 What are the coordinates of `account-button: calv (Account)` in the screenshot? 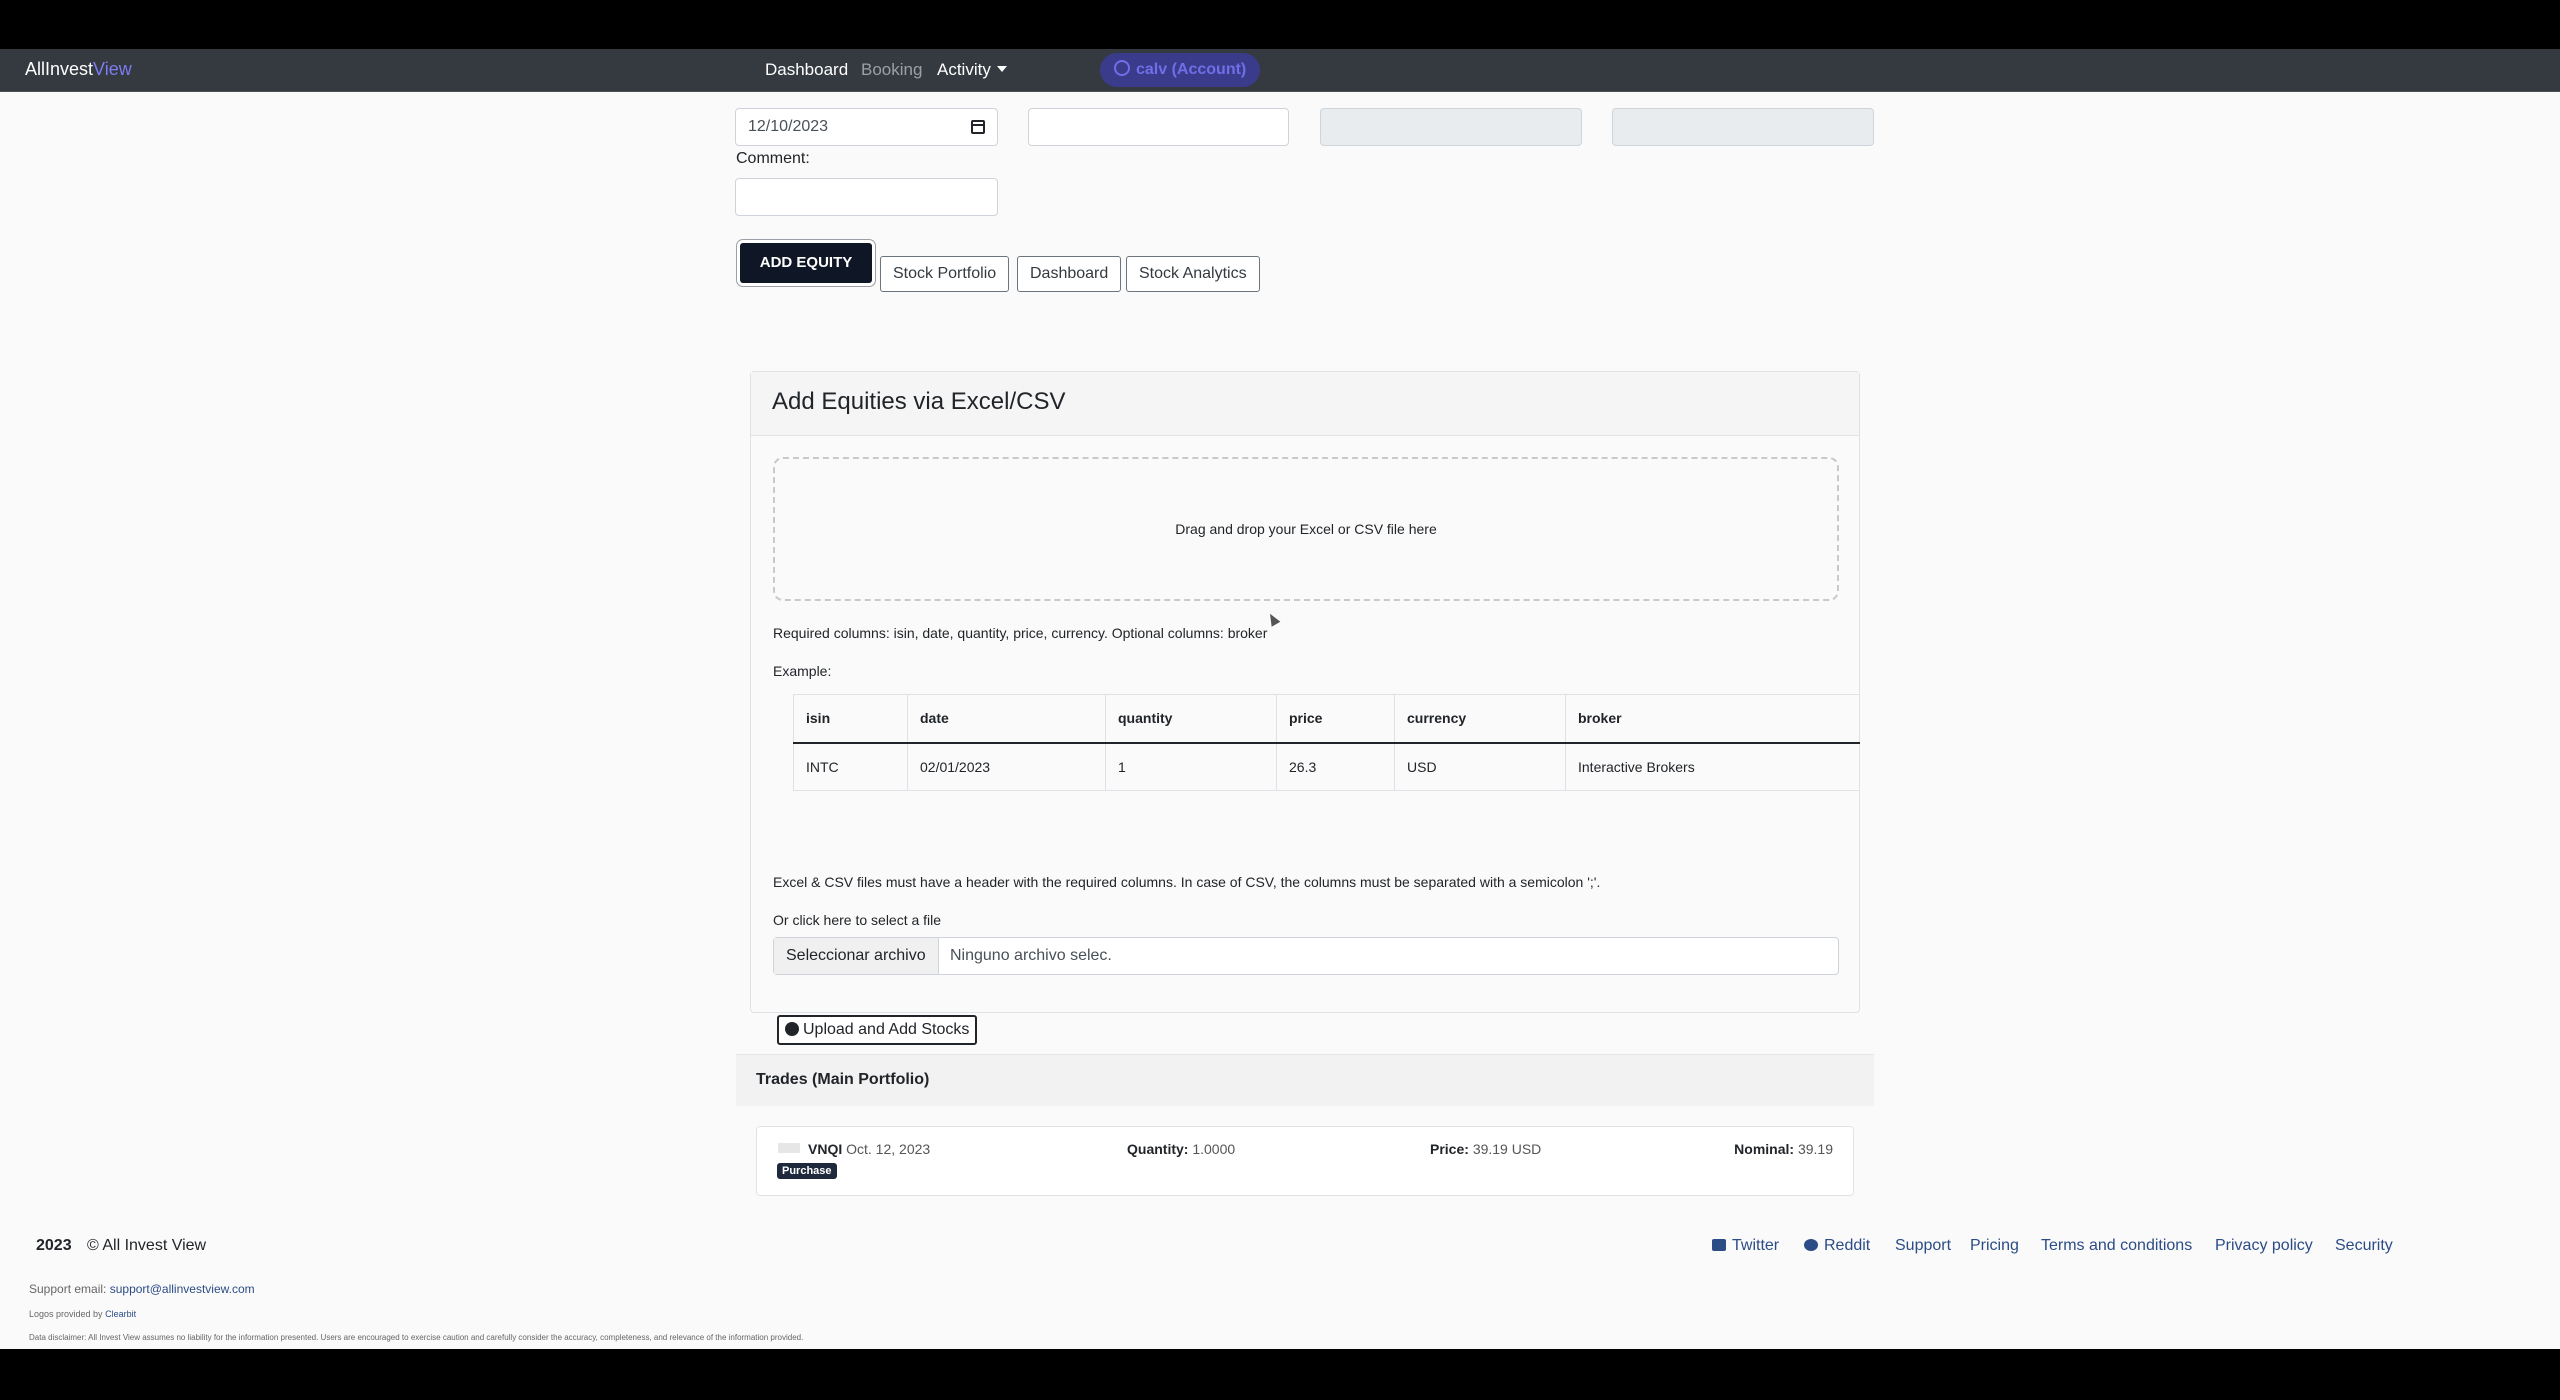 It's located at (1180, 70).